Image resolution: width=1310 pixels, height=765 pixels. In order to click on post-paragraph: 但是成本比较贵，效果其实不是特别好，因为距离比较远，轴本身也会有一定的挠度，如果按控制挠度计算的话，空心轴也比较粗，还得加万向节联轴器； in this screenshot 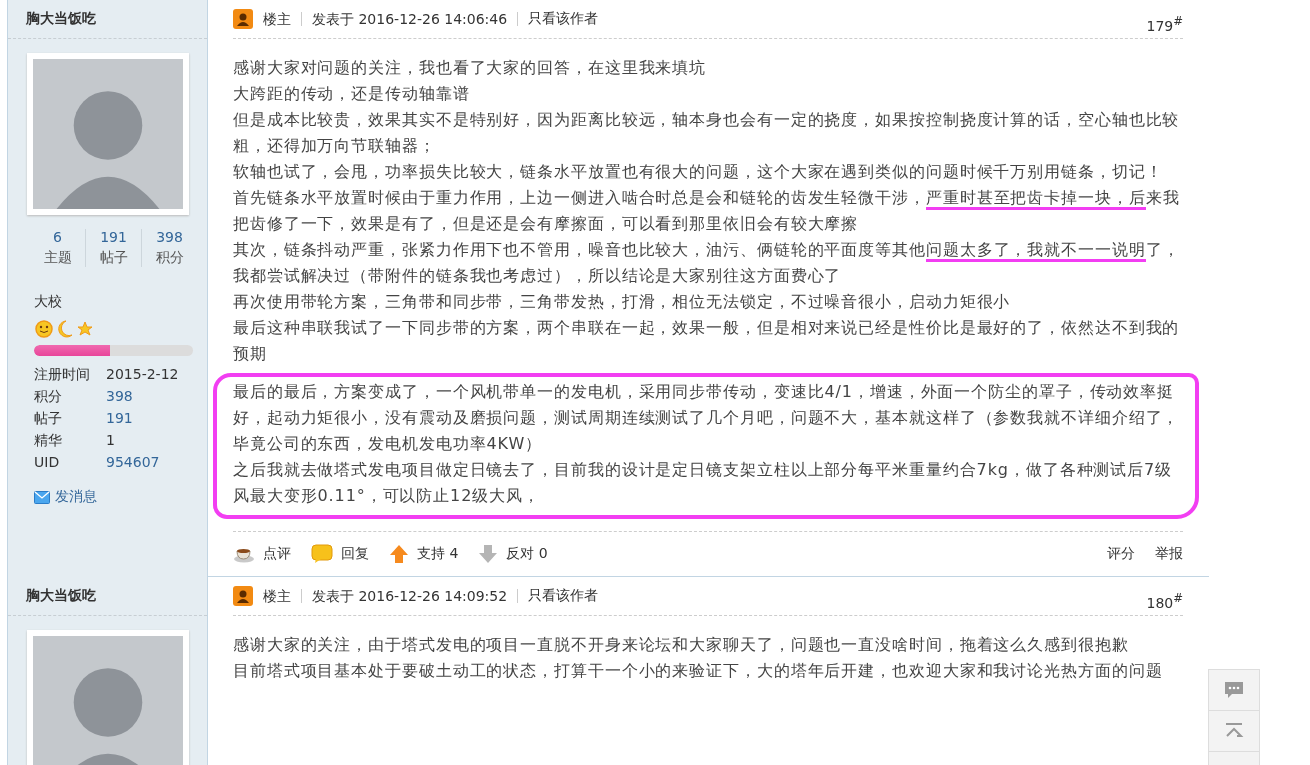, I will do `click(707, 133)`.